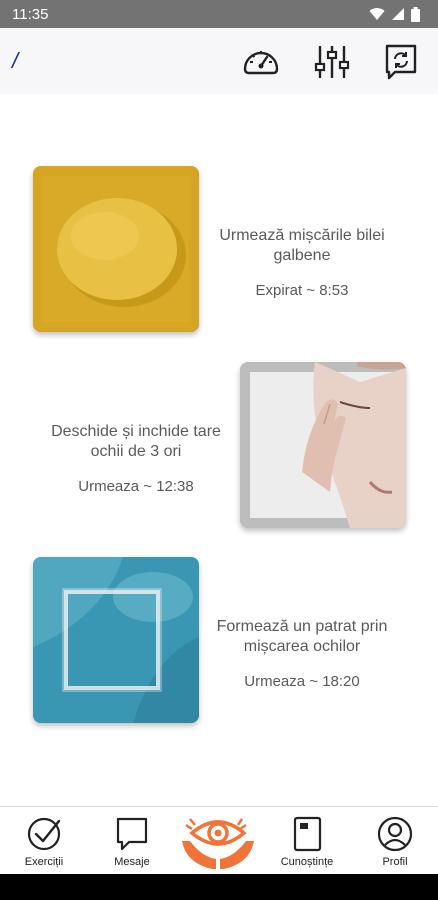 The height and width of the screenshot is (900, 438). I want to click on user-profile-icon, so click(395, 834).